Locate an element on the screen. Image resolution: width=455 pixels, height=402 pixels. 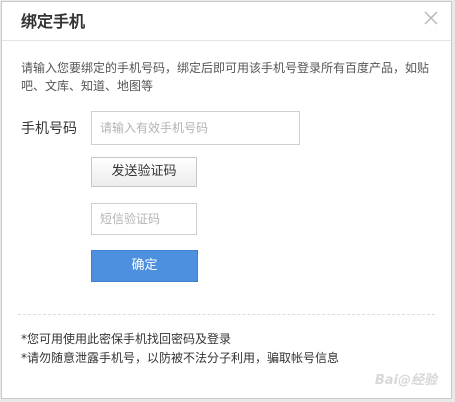
note-warning: *请勿随意泄露手机号，以防被不法分子利用，骗取帐号信息 is located at coordinates (180, 358).